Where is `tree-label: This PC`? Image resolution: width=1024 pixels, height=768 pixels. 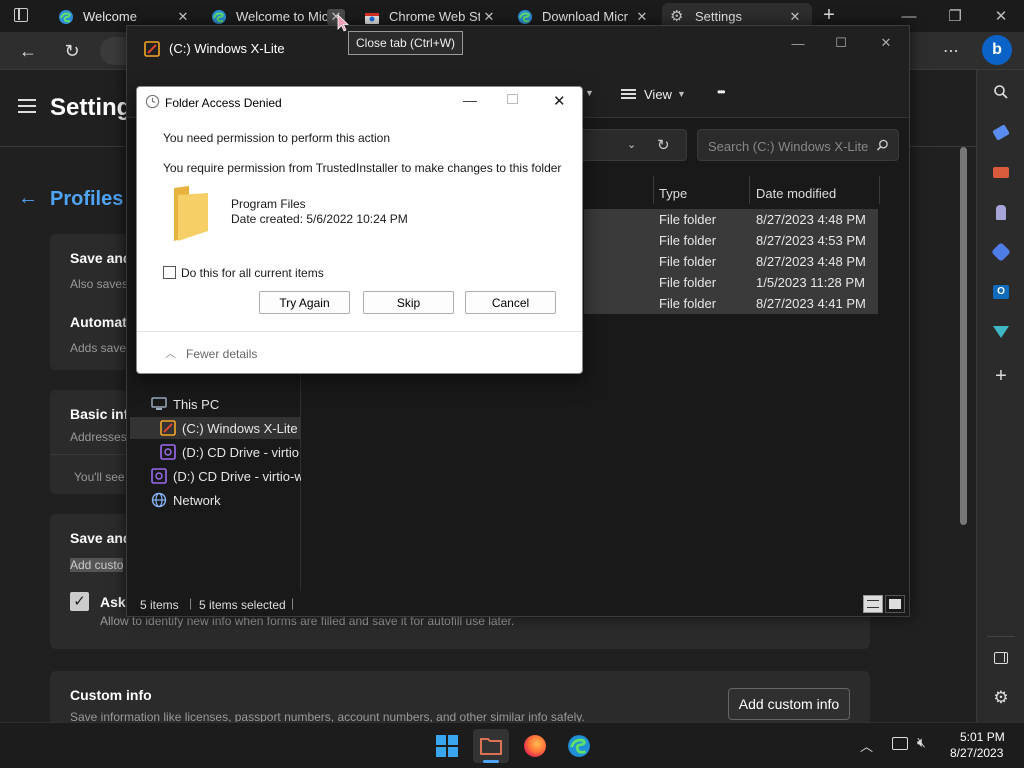 tree-label: This PC is located at coordinates (196, 404).